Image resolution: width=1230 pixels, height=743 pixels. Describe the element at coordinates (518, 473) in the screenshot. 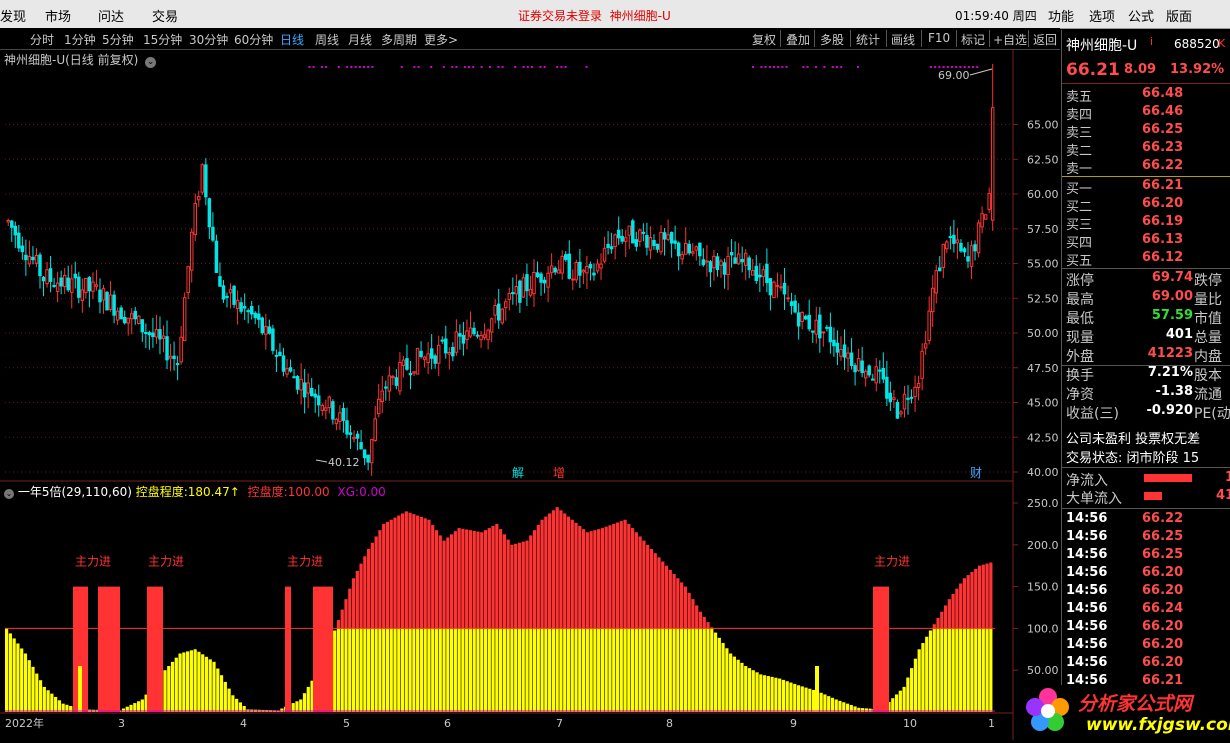

I see `event-marker: 解` at that location.